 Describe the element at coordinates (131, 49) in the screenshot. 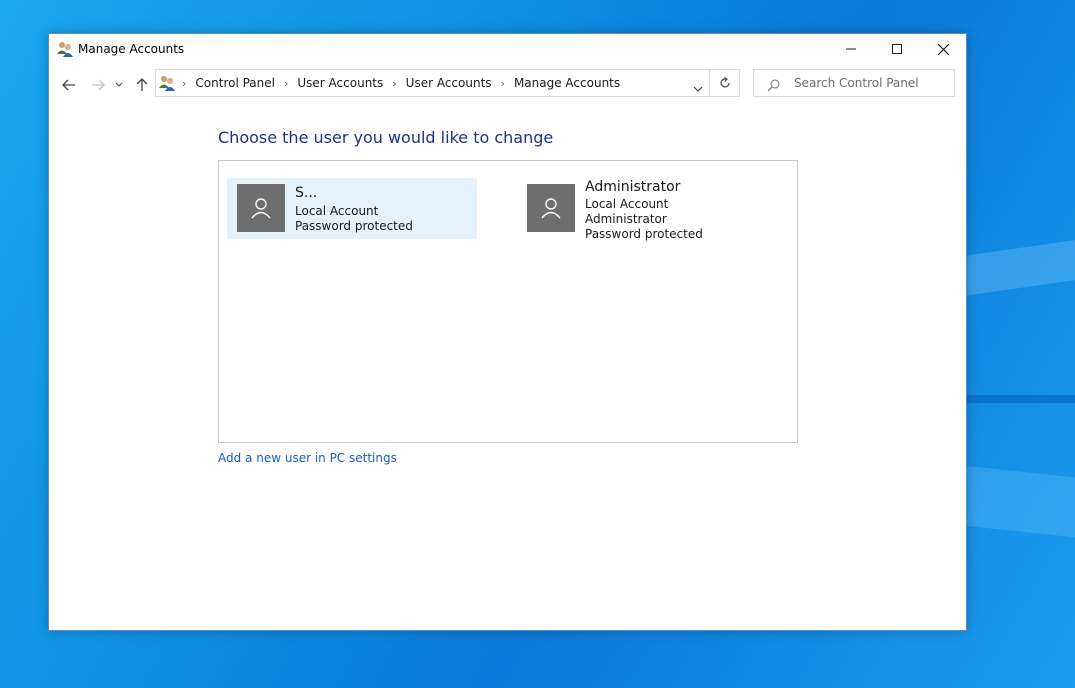

I see `window-title: Manage Accounts` at that location.